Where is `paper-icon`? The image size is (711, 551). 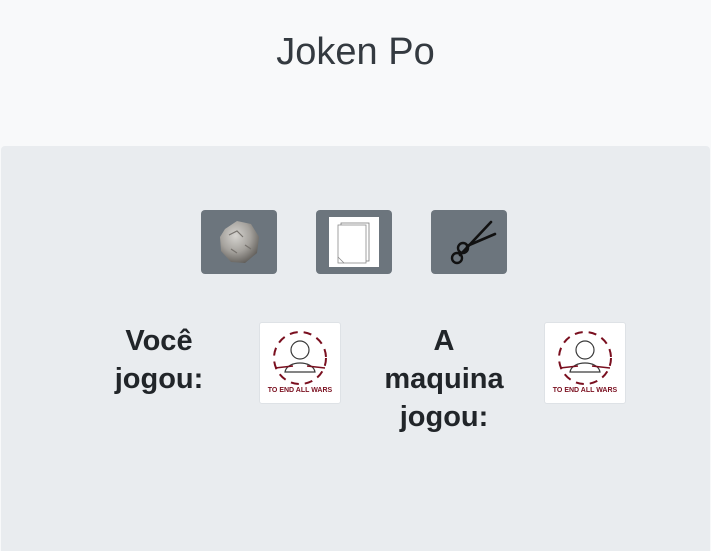 paper-icon is located at coordinates (354, 242).